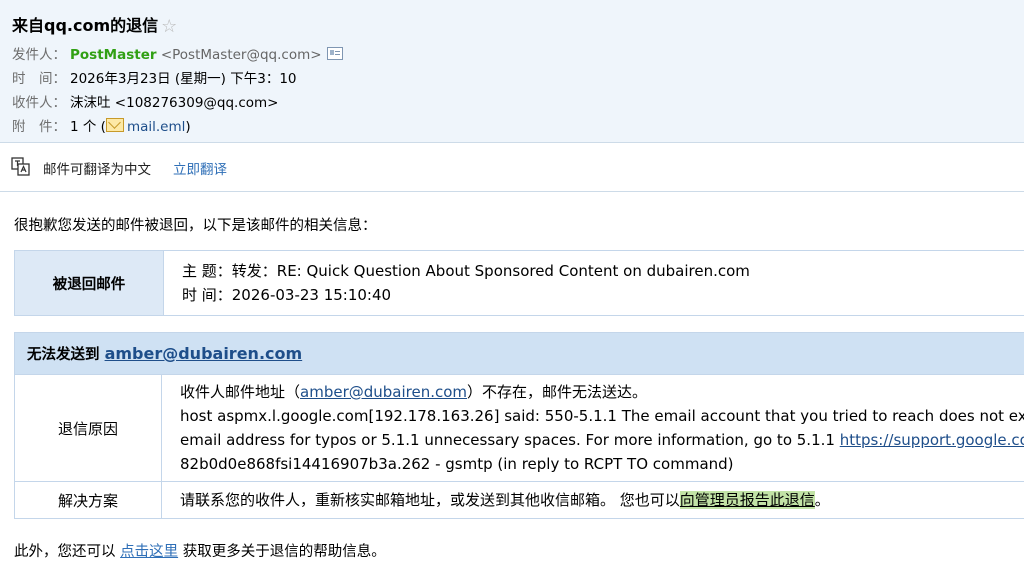  I want to click on cannot-send-label: 无法发送到, so click(63, 355).